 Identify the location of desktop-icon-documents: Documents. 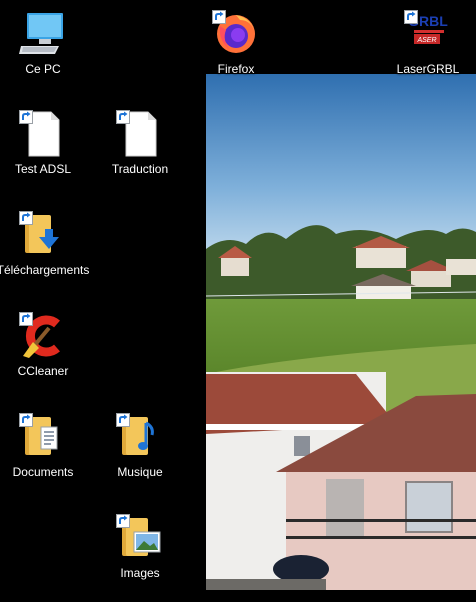
(45, 455).